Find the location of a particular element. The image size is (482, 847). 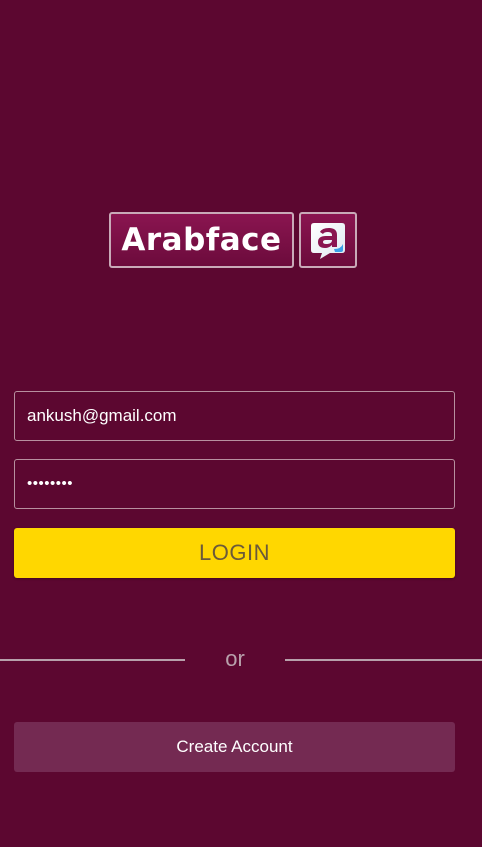

divider-left-line is located at coordinates (92, 660).